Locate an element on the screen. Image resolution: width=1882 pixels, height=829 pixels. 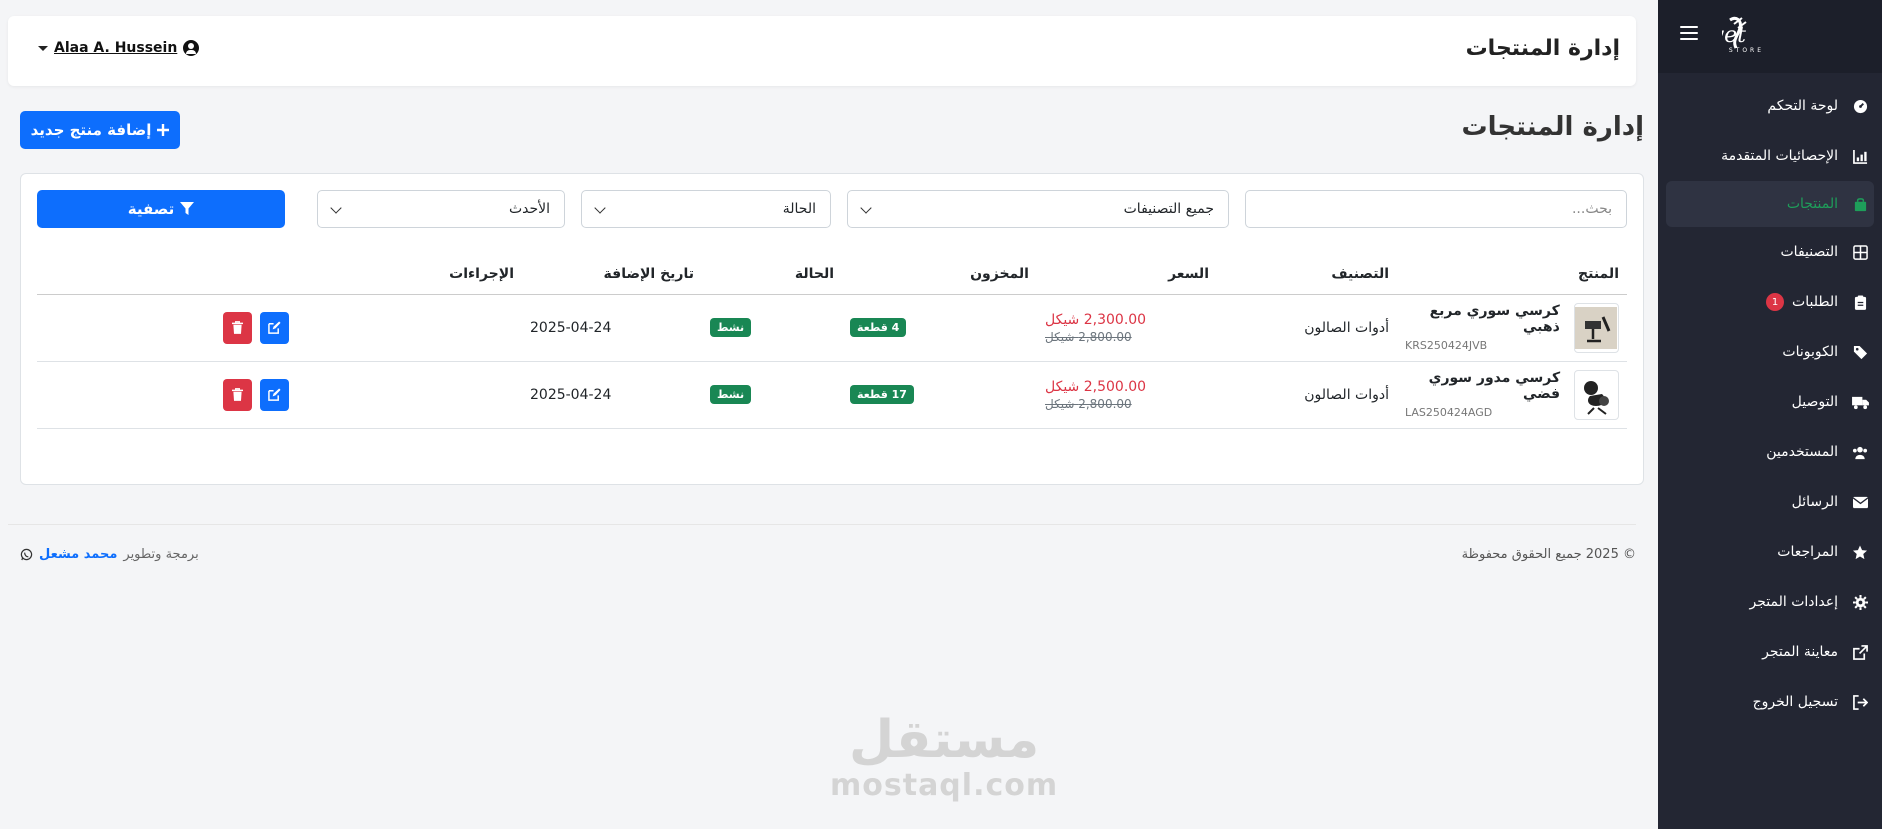
product-name: كرسي سوري مربع ذهبي is located at coordinates (1494, 319).